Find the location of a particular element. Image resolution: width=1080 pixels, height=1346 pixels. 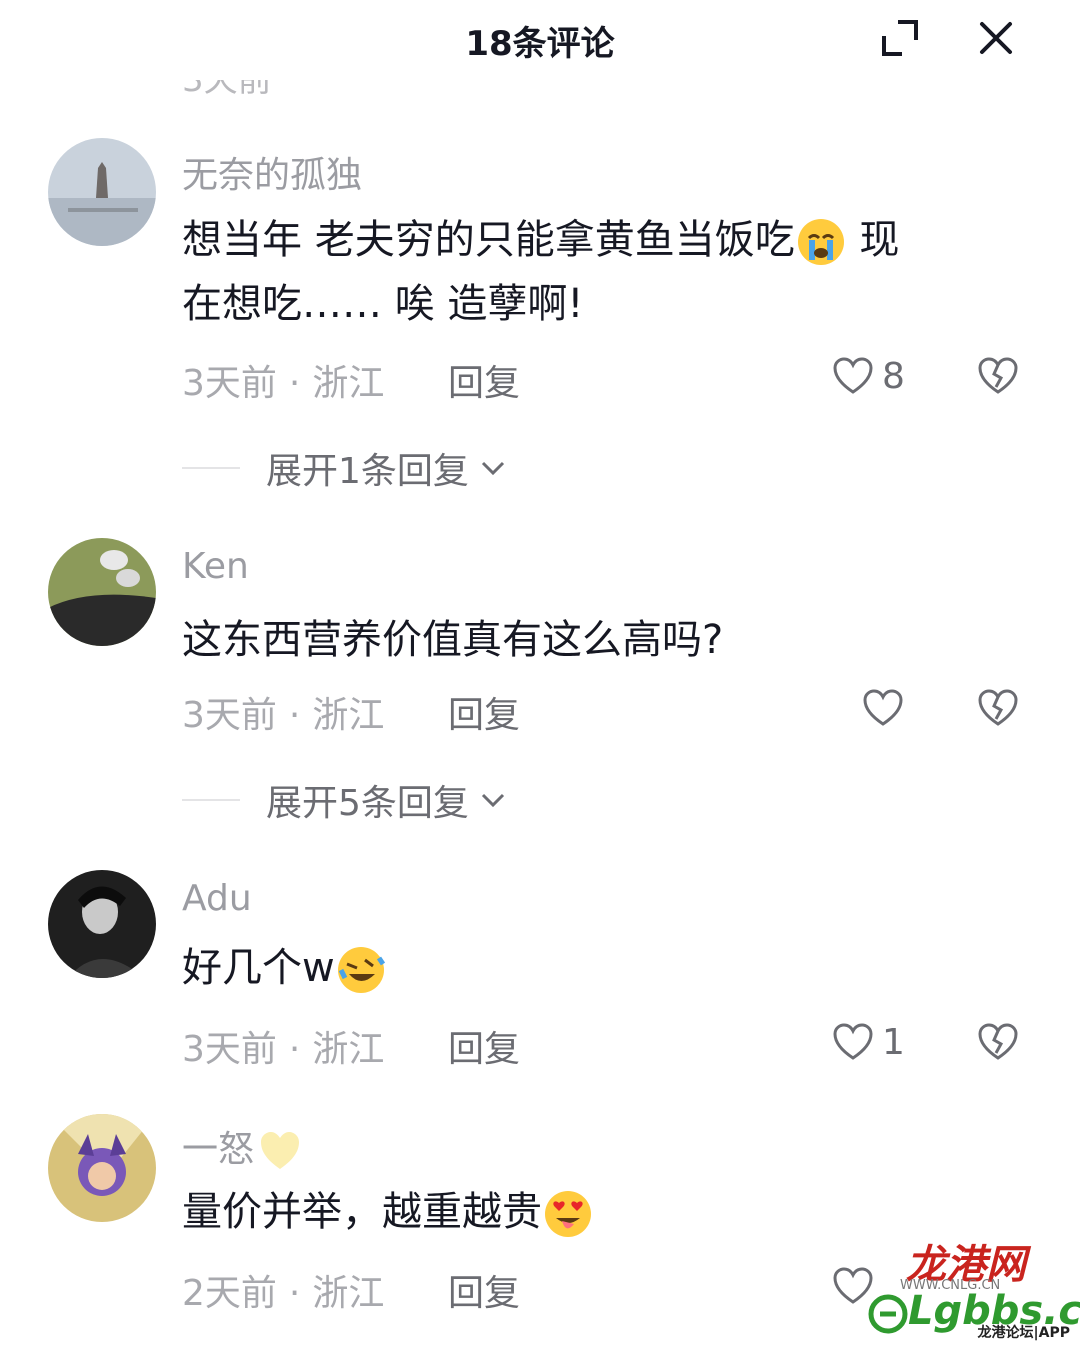

username: Adu is located at coordinates (217, 898).